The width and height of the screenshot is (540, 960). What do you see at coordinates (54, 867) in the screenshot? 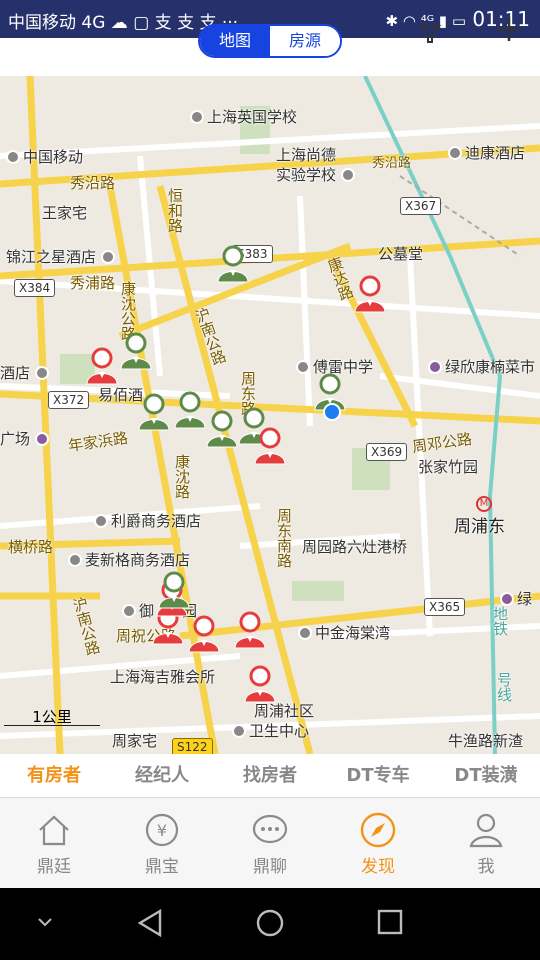
I see `tab-label: 鼎廷` at bounding box center [54, 867].